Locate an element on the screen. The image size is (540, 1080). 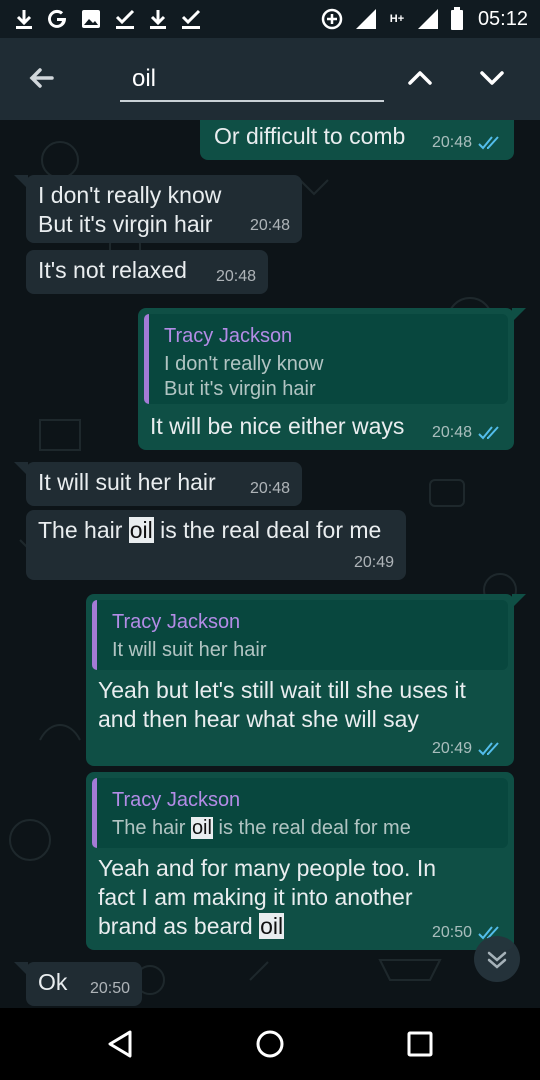
message-text: Or difficult to comb is located at coordinates (310, 136).